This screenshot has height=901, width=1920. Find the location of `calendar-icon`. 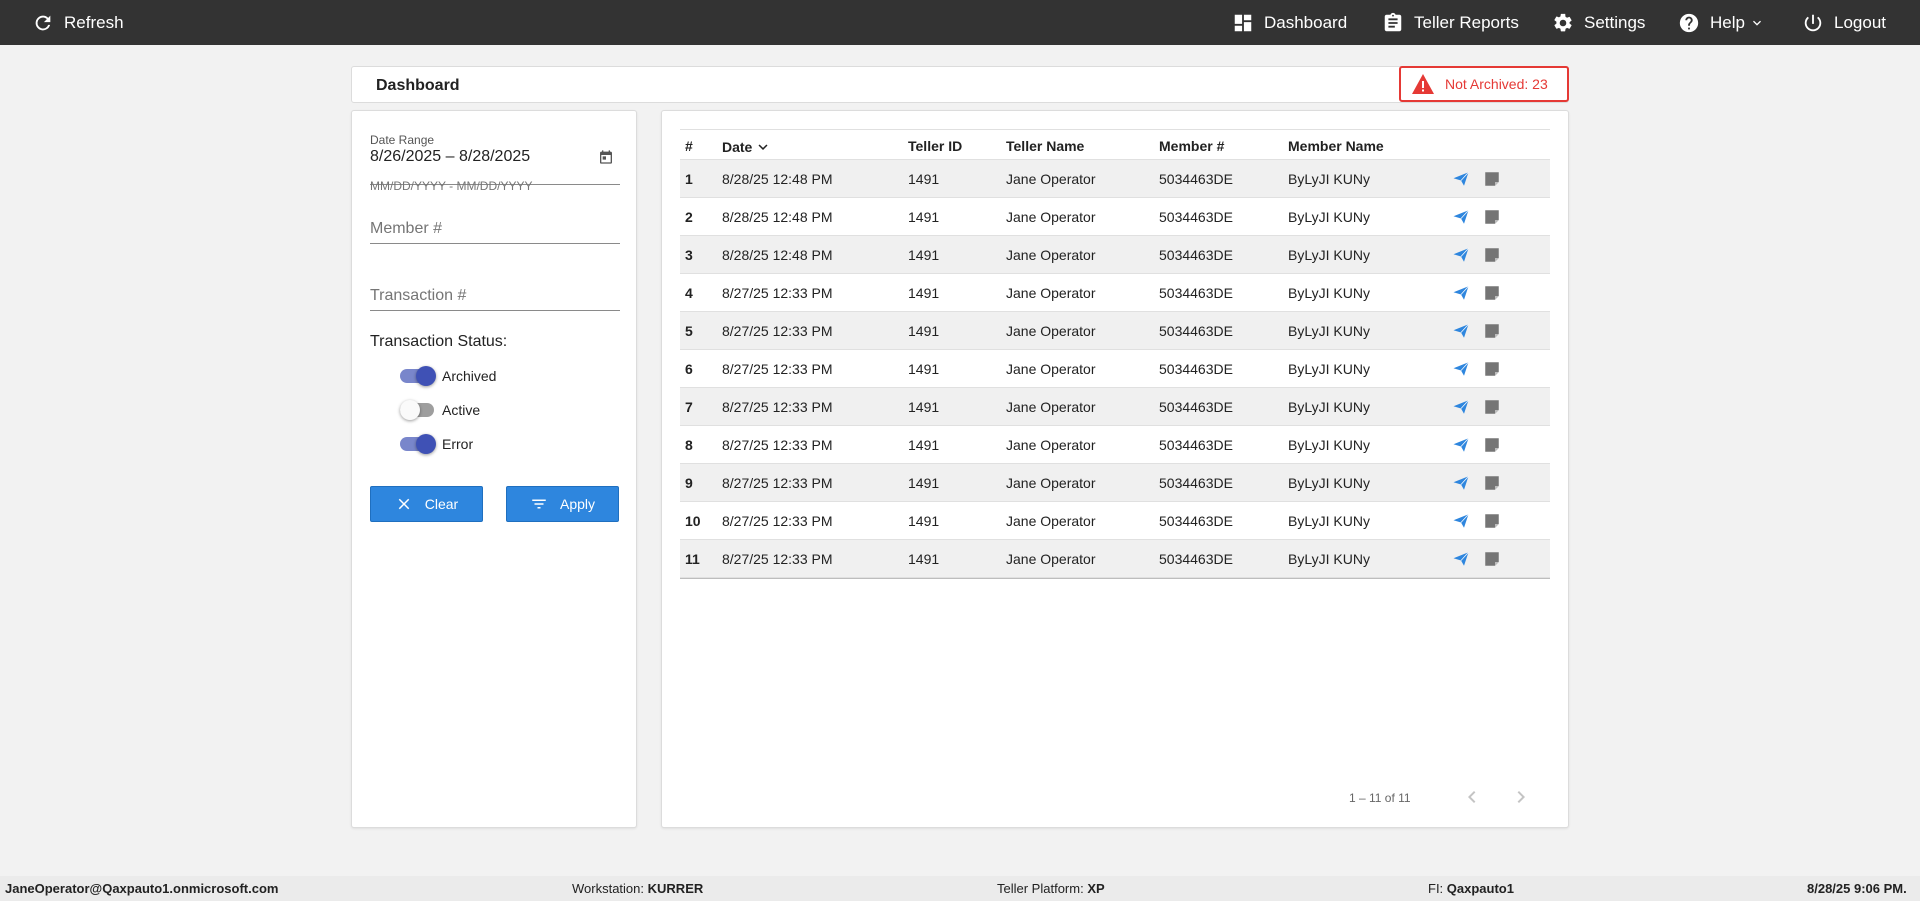

calendar-icon is located at coordinates (606, 157).